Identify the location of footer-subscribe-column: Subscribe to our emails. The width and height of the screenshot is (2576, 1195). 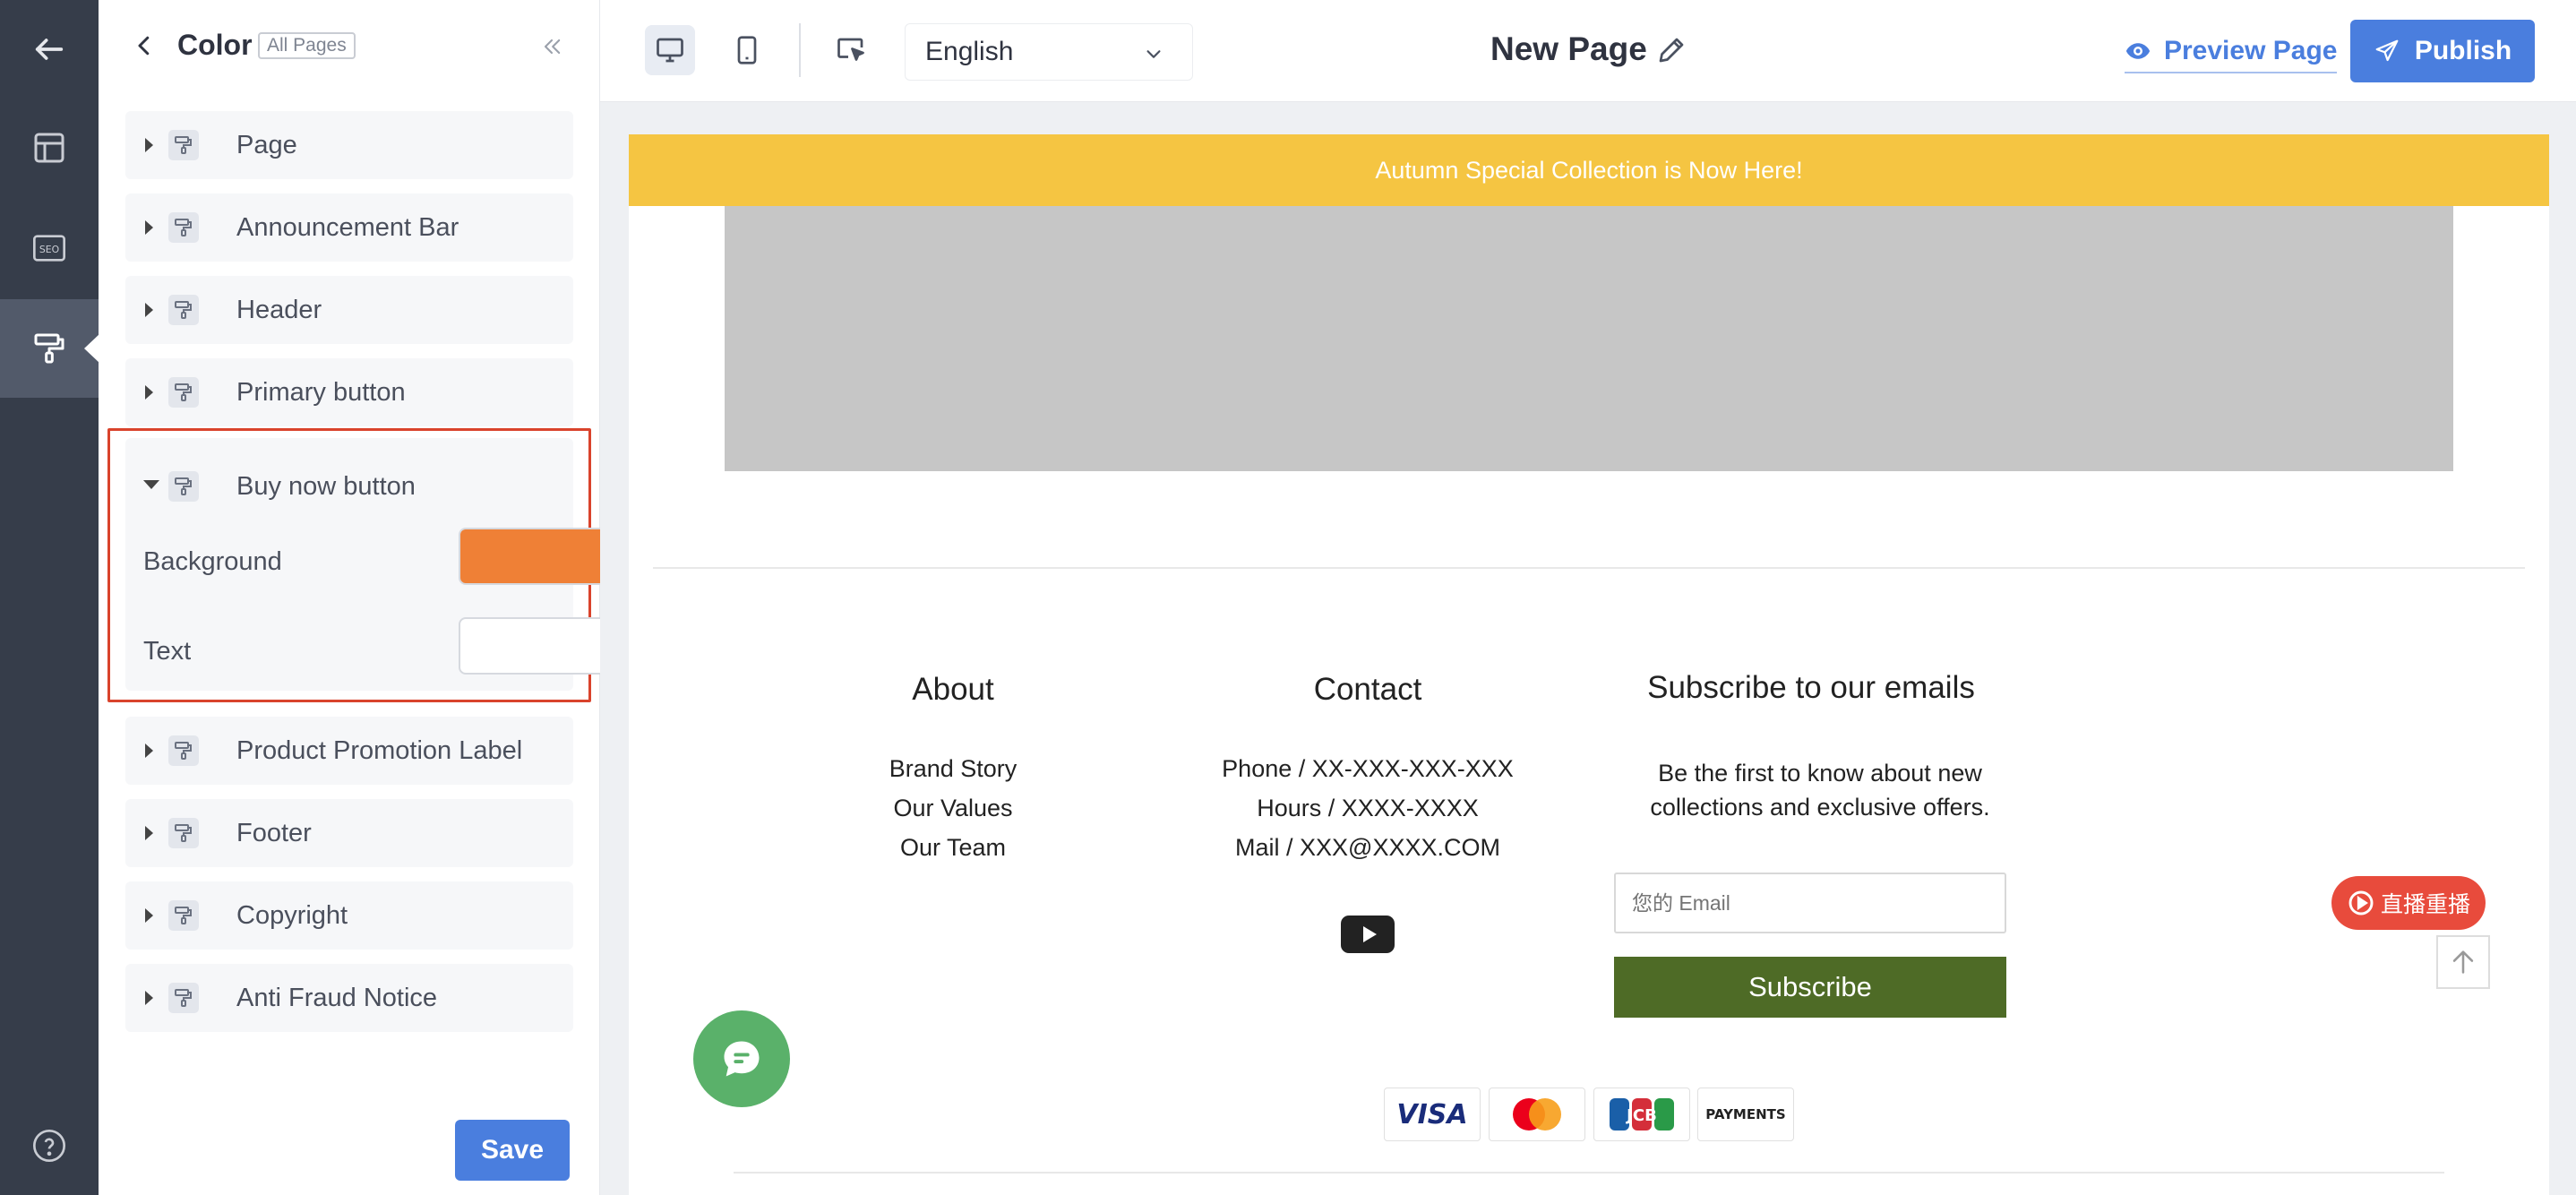
(1811, 688).